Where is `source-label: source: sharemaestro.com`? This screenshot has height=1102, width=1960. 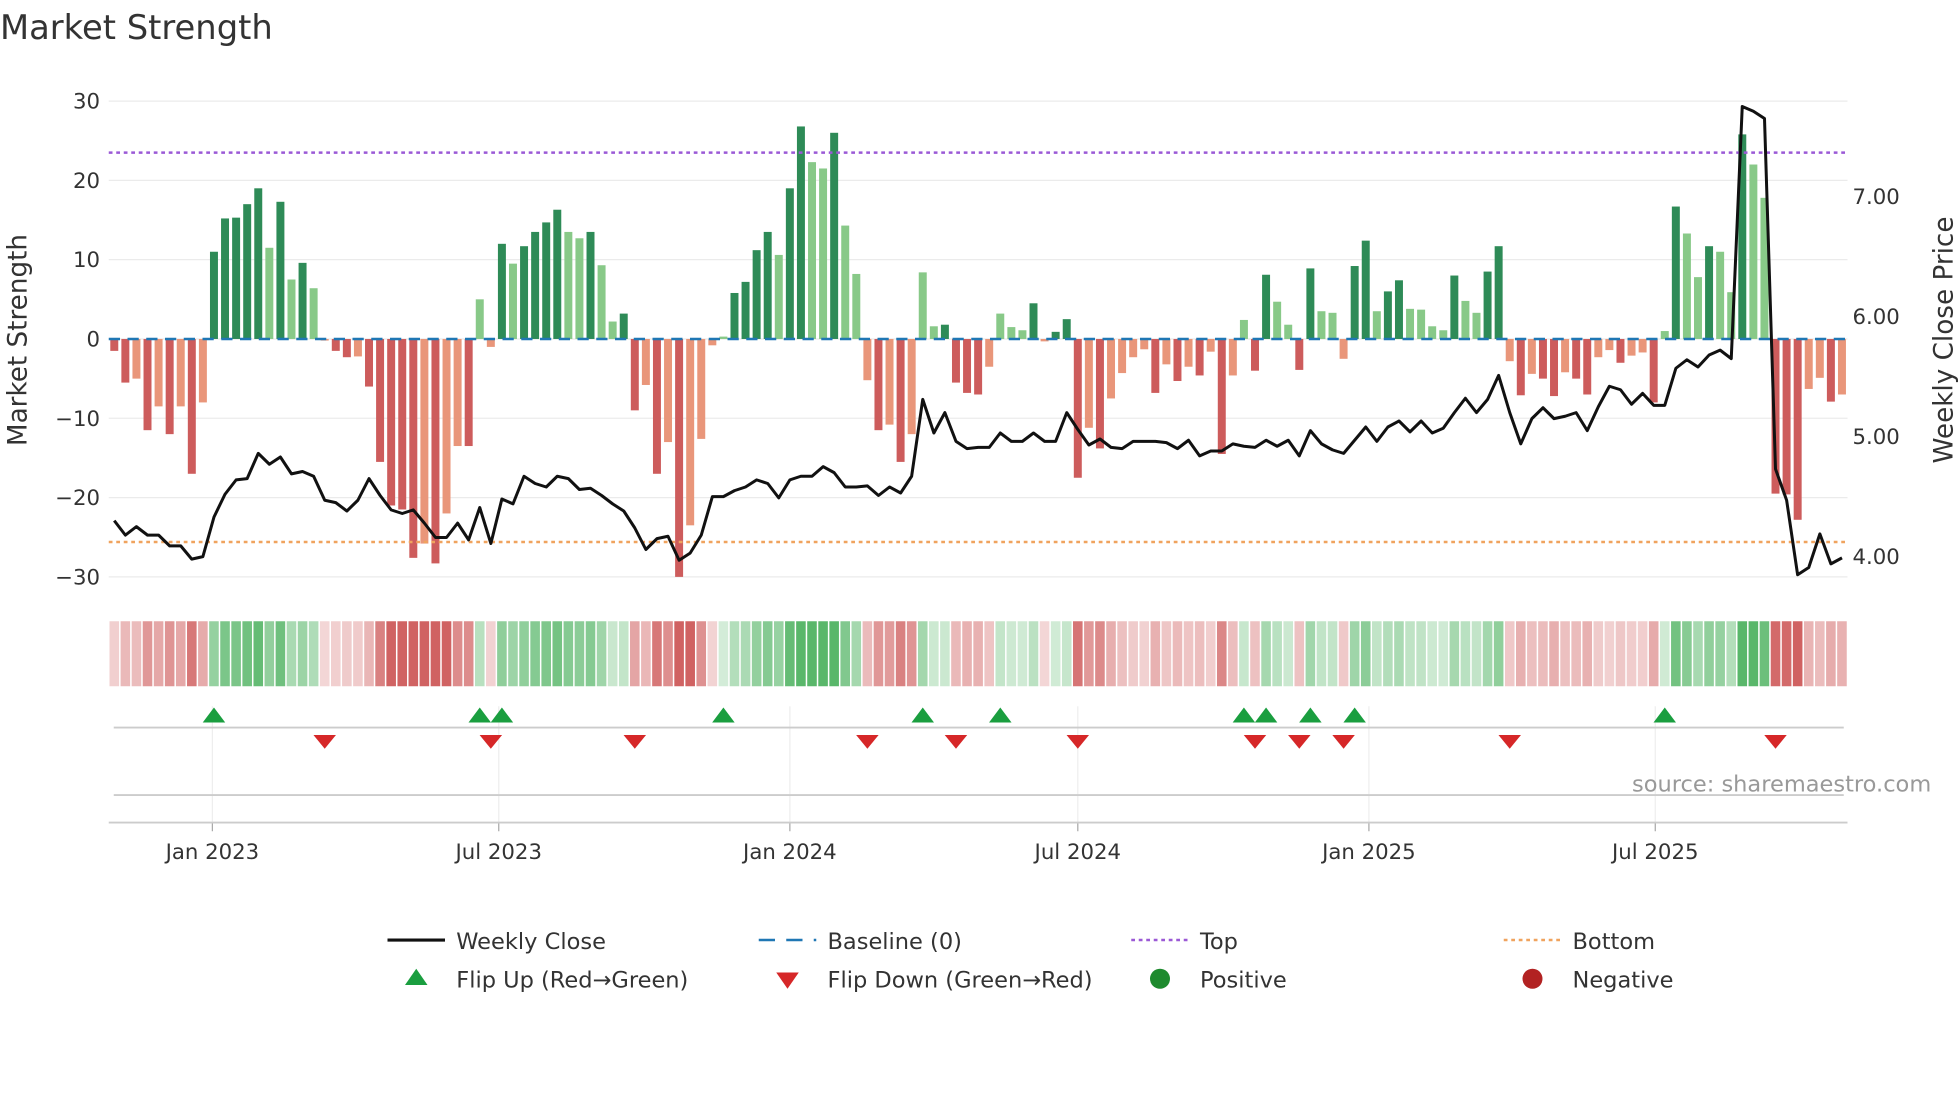
source-label: source: sharemaestro.com is located at coordinates (1781, 784).